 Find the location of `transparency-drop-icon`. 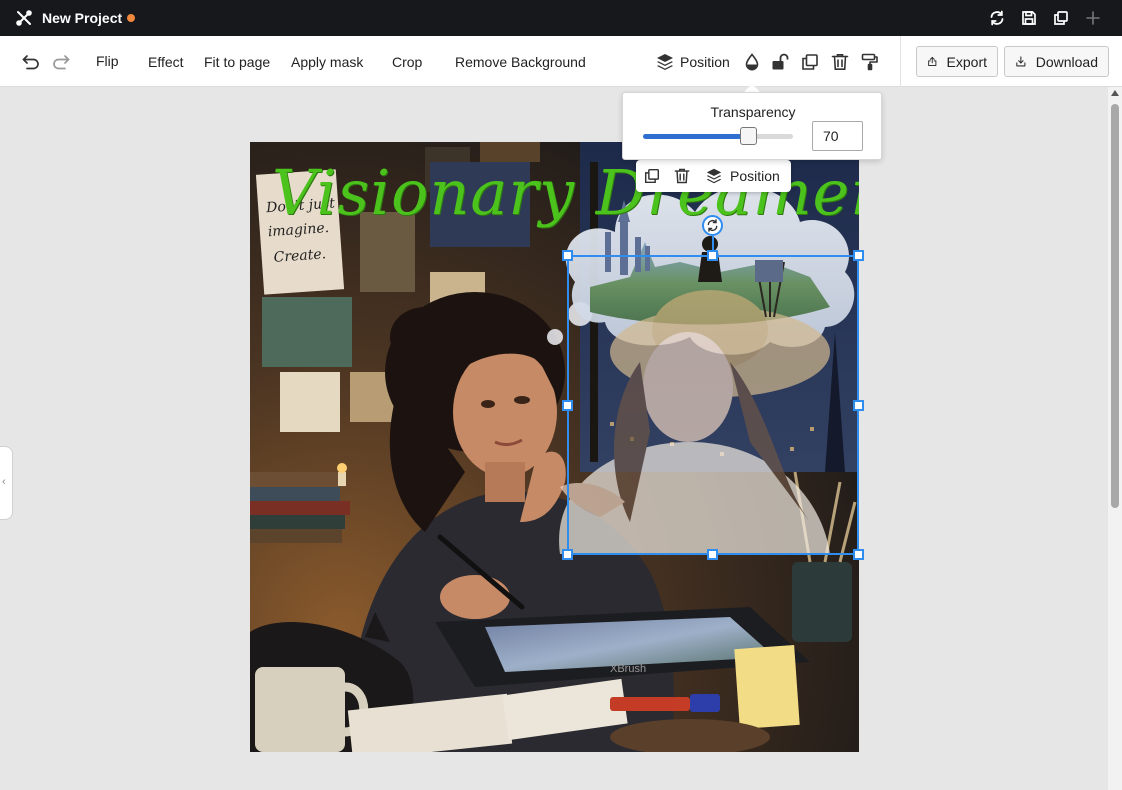

transparency-drop-icon is located at coordinates (752, 62).